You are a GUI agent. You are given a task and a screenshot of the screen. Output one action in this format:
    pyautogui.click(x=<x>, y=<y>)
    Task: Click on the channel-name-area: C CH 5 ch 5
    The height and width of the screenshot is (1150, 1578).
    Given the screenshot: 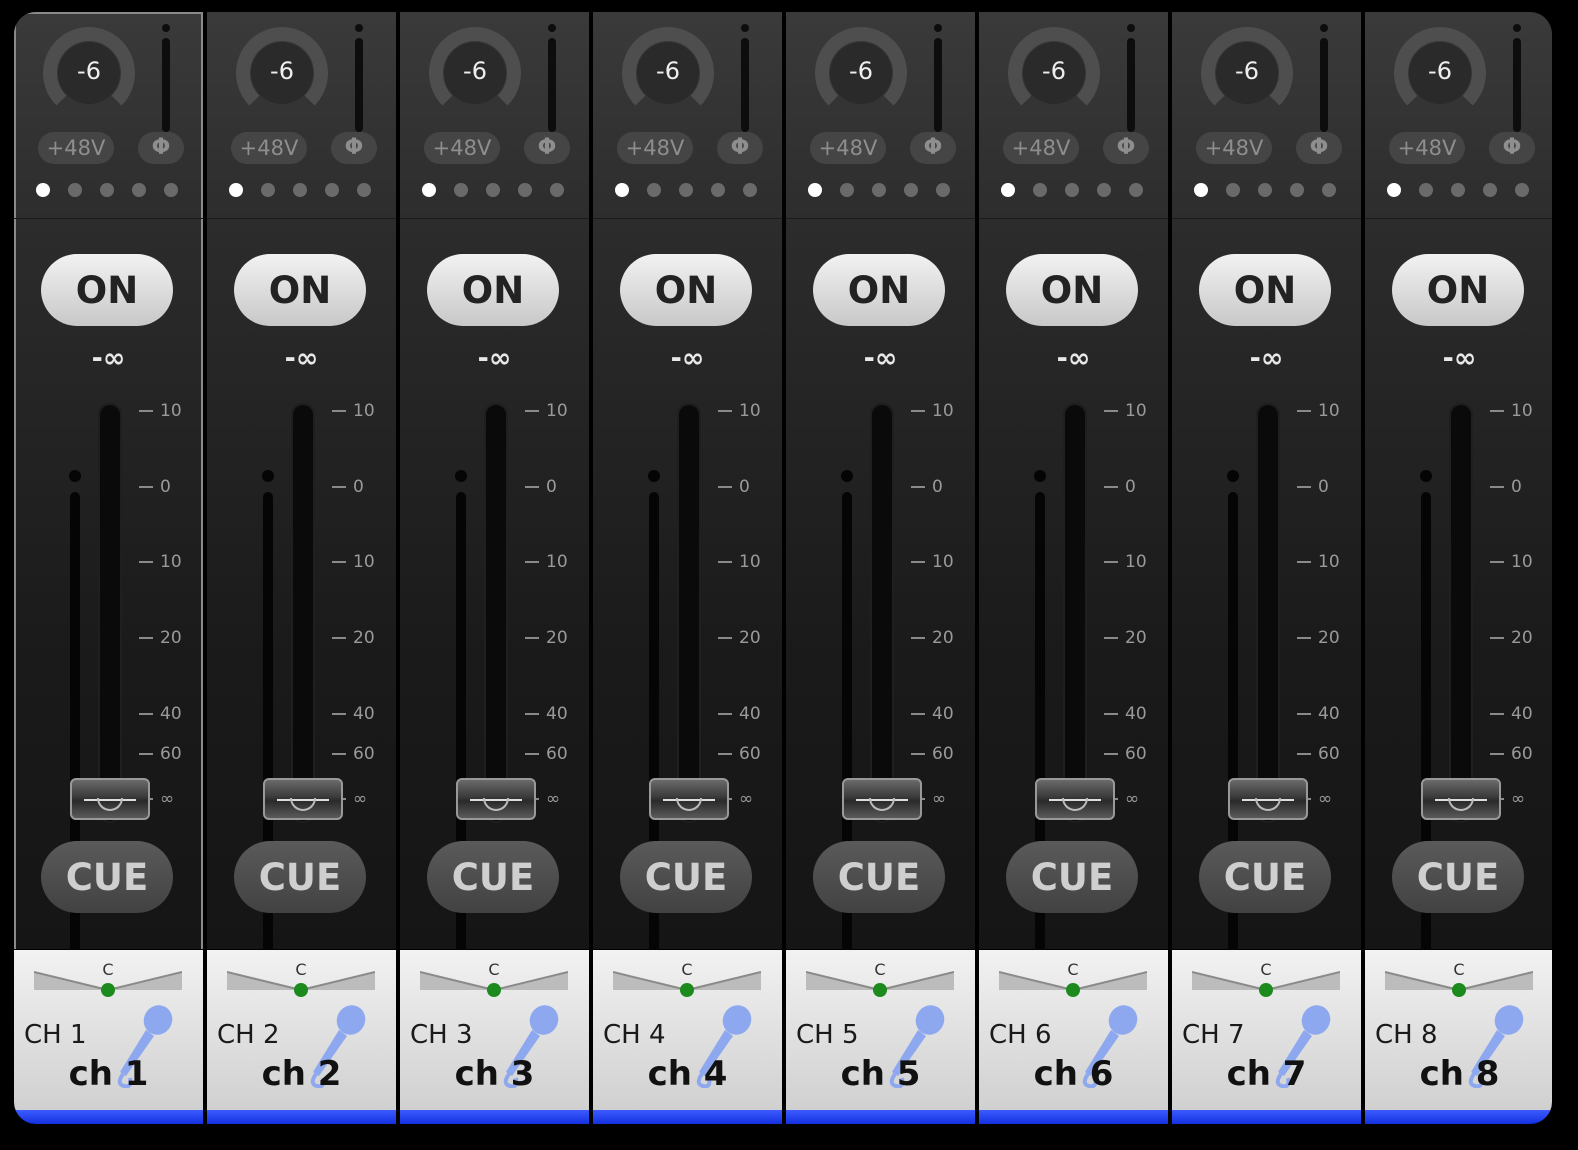 What is the action you would take?
    pyautogui.click(x=880, y=1030)
    